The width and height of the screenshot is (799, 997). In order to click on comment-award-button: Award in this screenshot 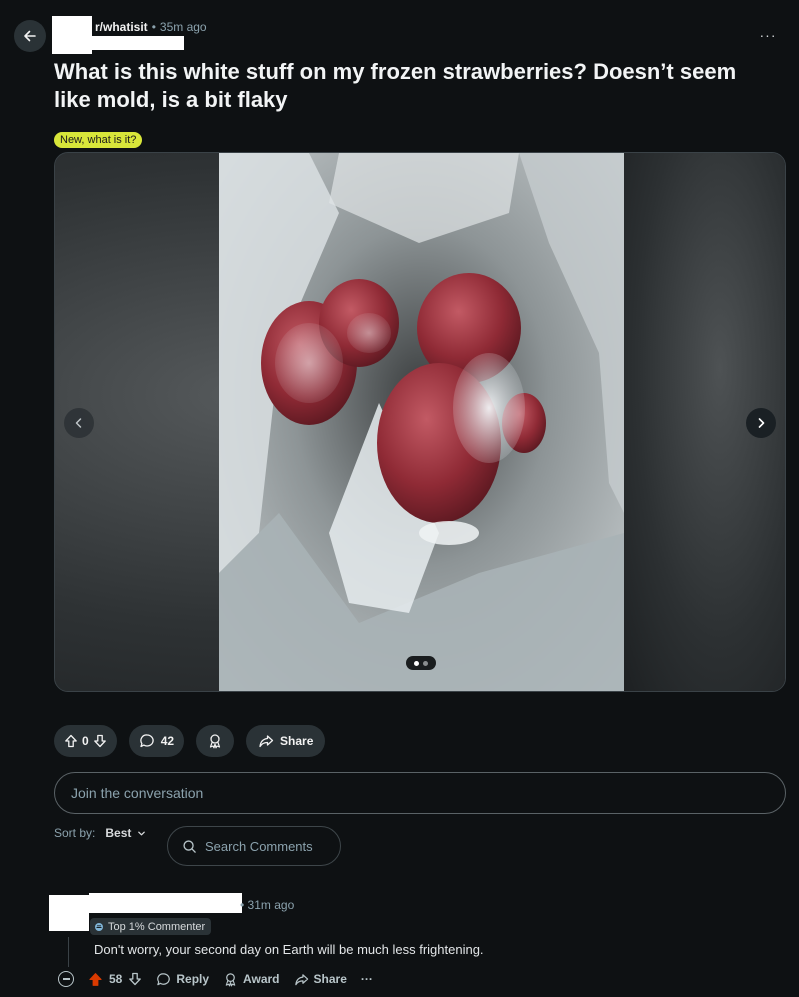, I will do `click(251, 979)`.